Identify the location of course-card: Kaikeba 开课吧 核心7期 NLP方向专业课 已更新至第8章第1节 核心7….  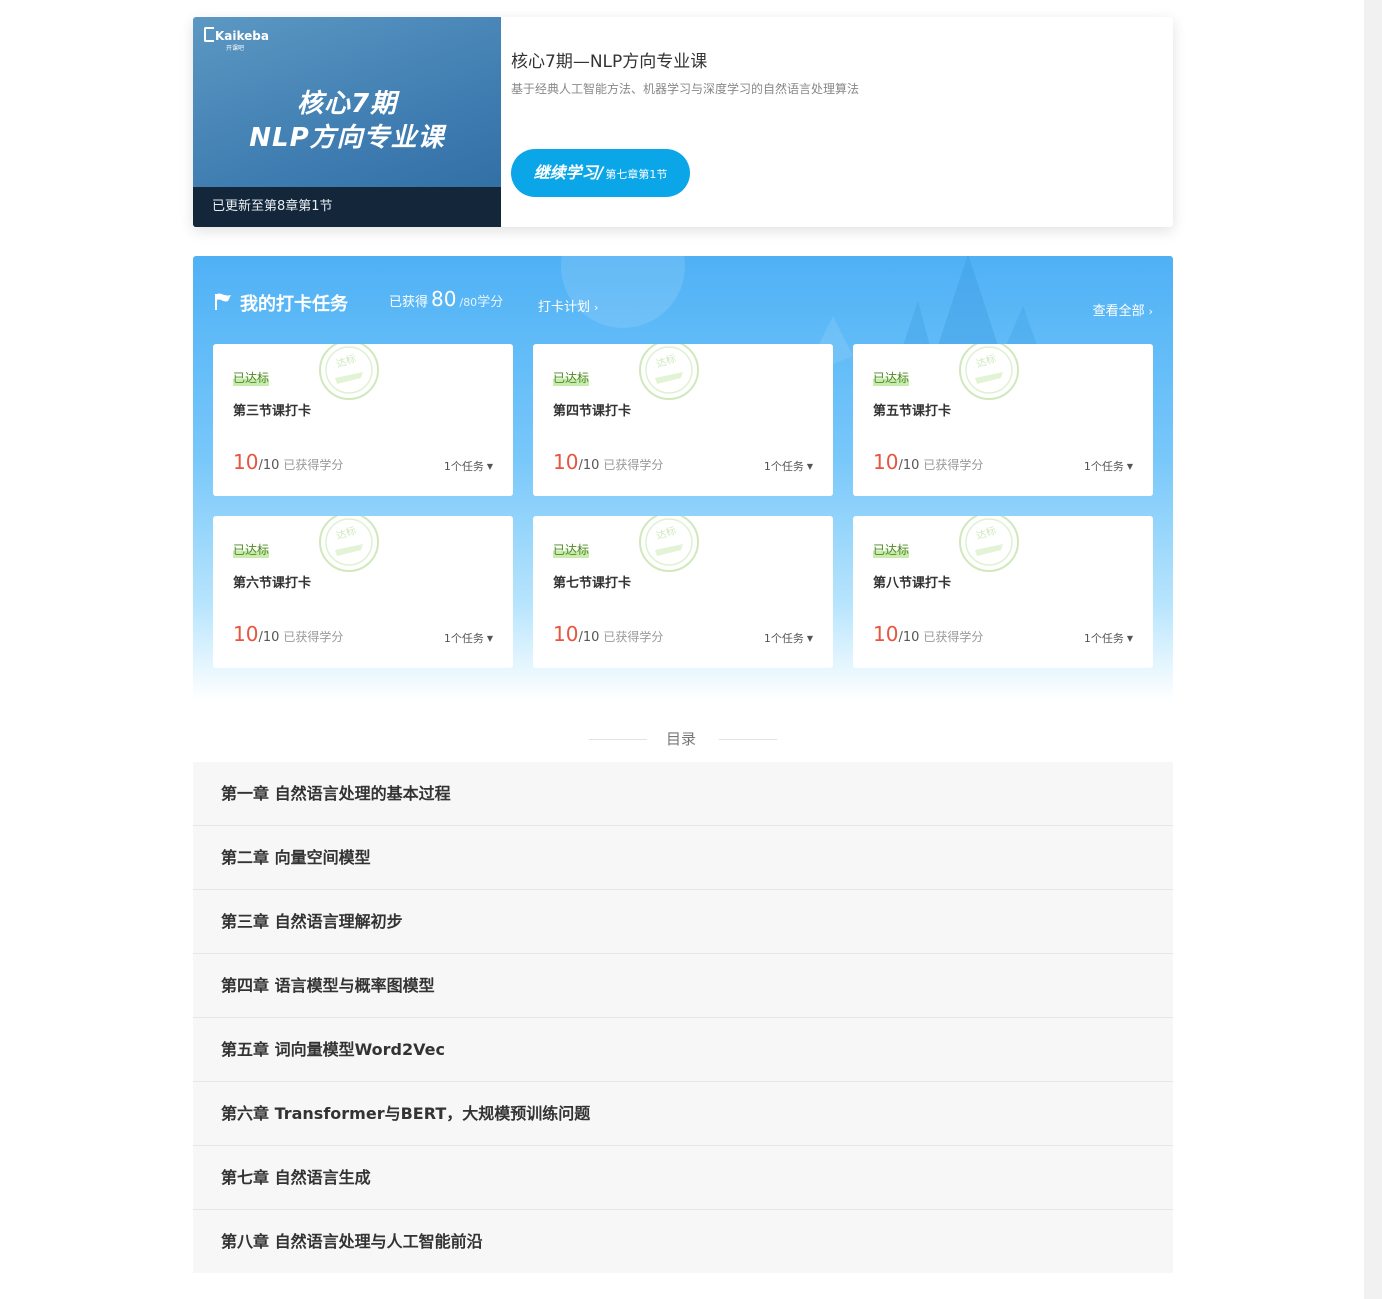
(683, 122).